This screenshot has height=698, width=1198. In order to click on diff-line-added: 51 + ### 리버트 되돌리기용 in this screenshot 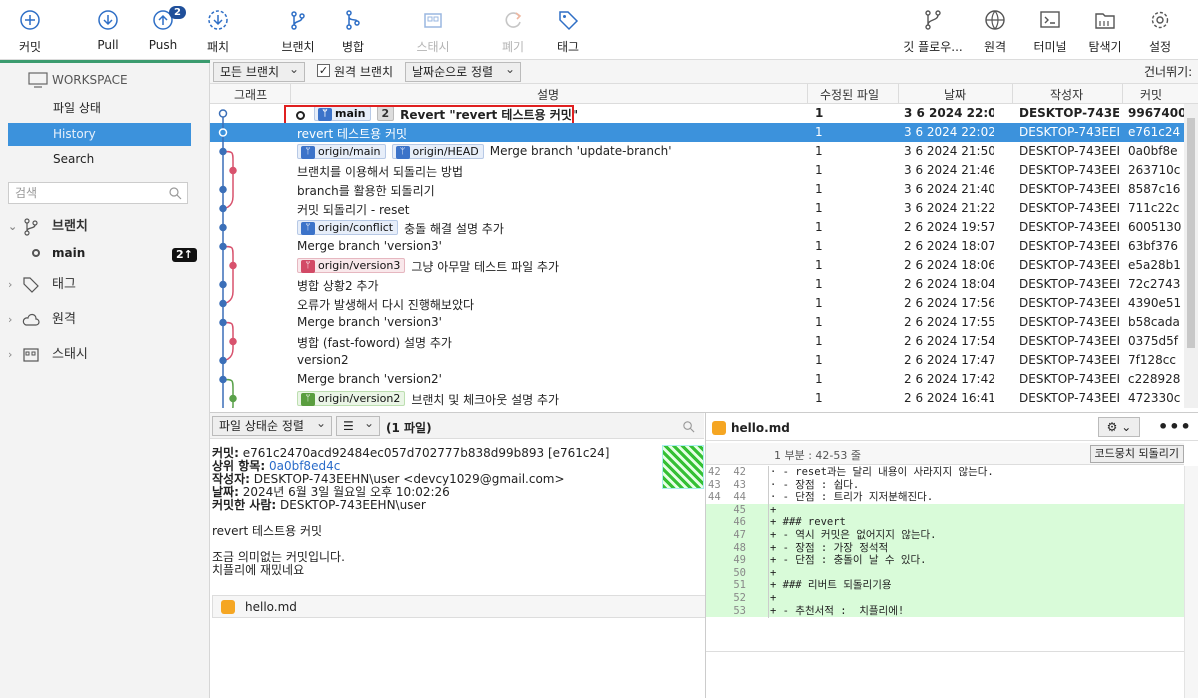, I will do `click(945, 586)`.